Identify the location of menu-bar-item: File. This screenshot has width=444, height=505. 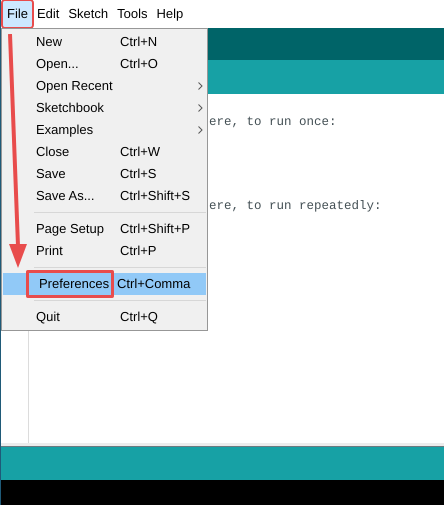
(17, 14).